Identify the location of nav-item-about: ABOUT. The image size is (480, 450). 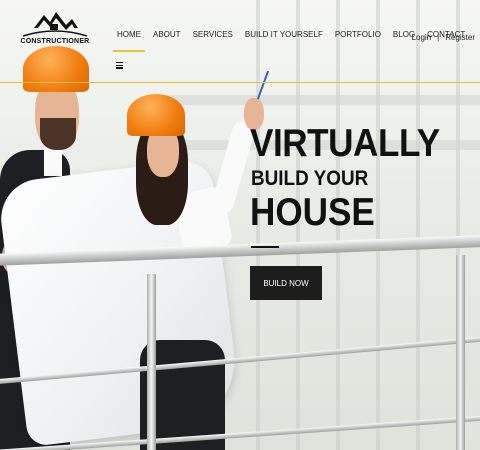
(167, 34).